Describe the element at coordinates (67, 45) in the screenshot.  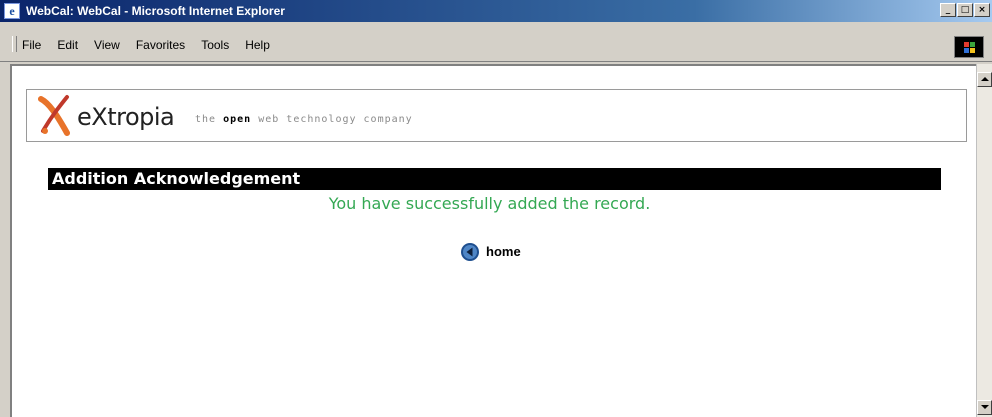
I see `menu-edit: Edit` at that location.